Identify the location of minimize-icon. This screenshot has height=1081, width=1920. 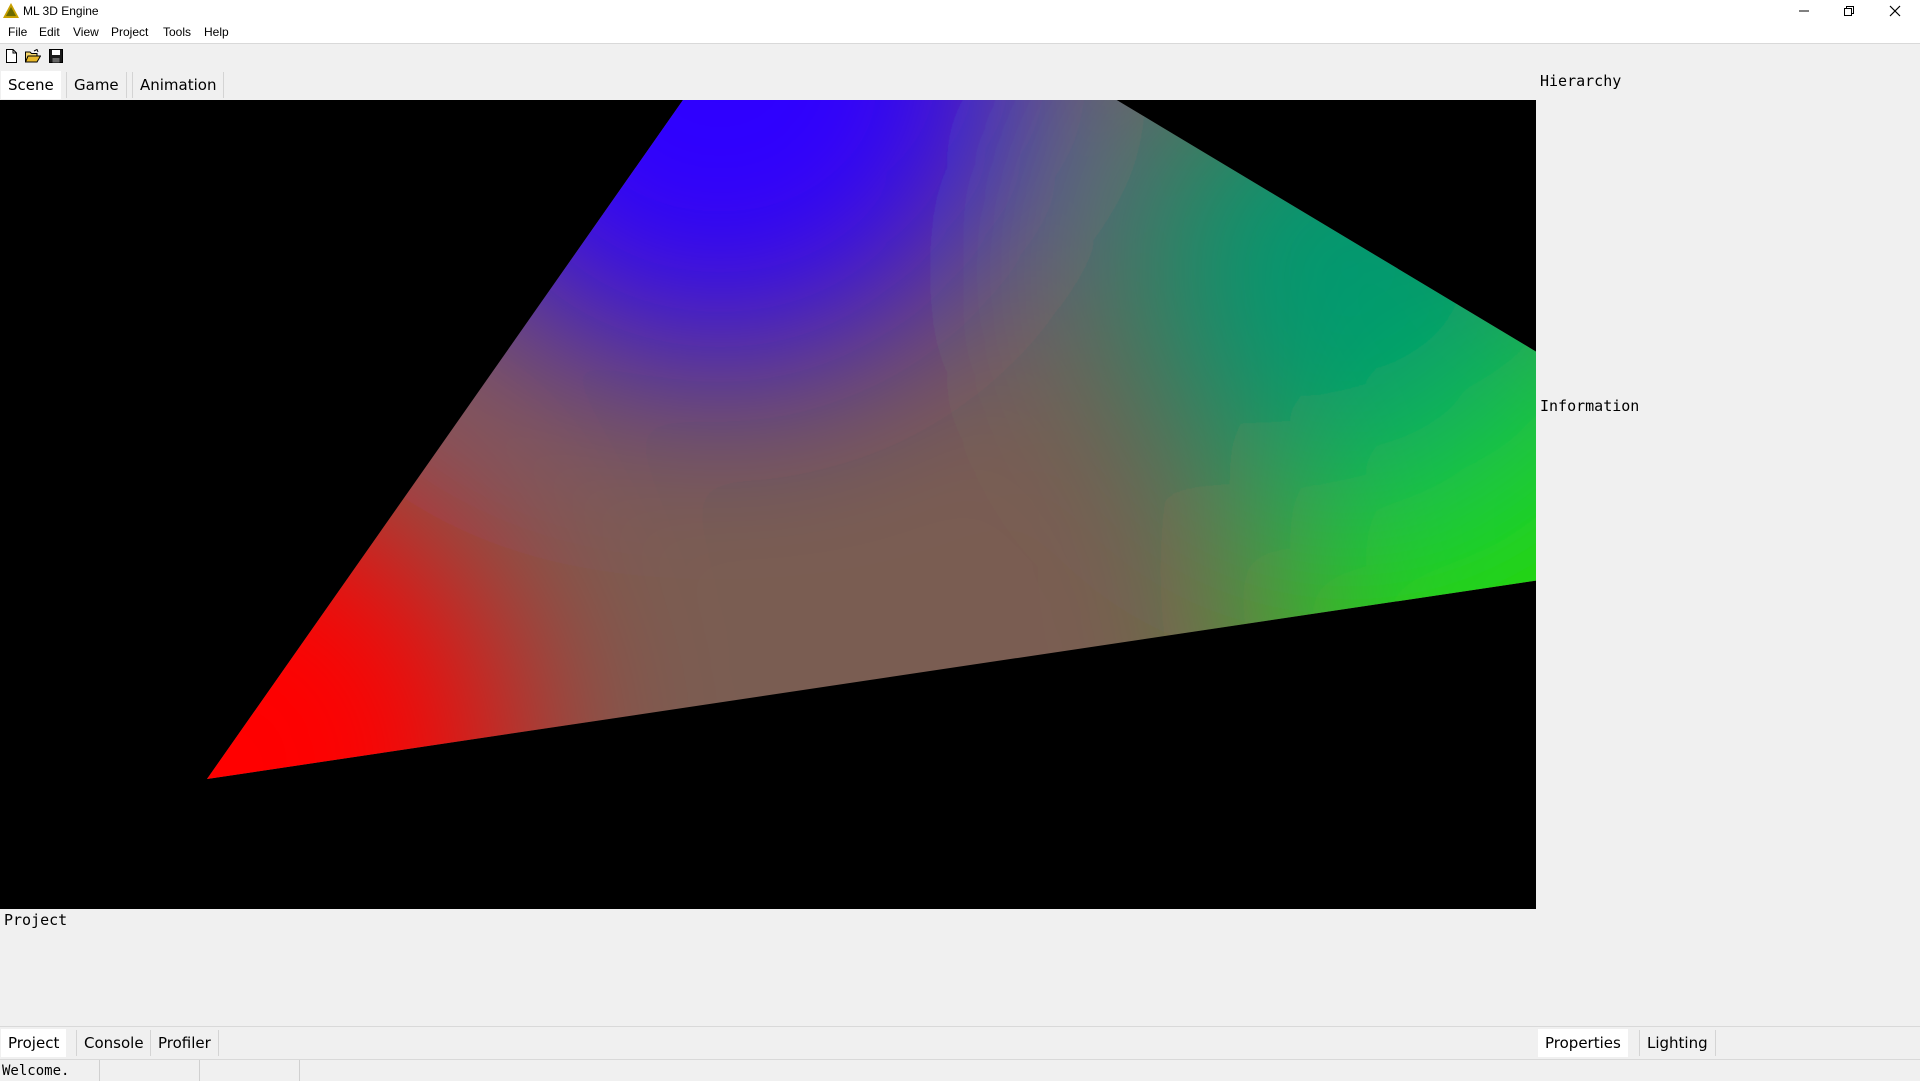
(1804, 11).